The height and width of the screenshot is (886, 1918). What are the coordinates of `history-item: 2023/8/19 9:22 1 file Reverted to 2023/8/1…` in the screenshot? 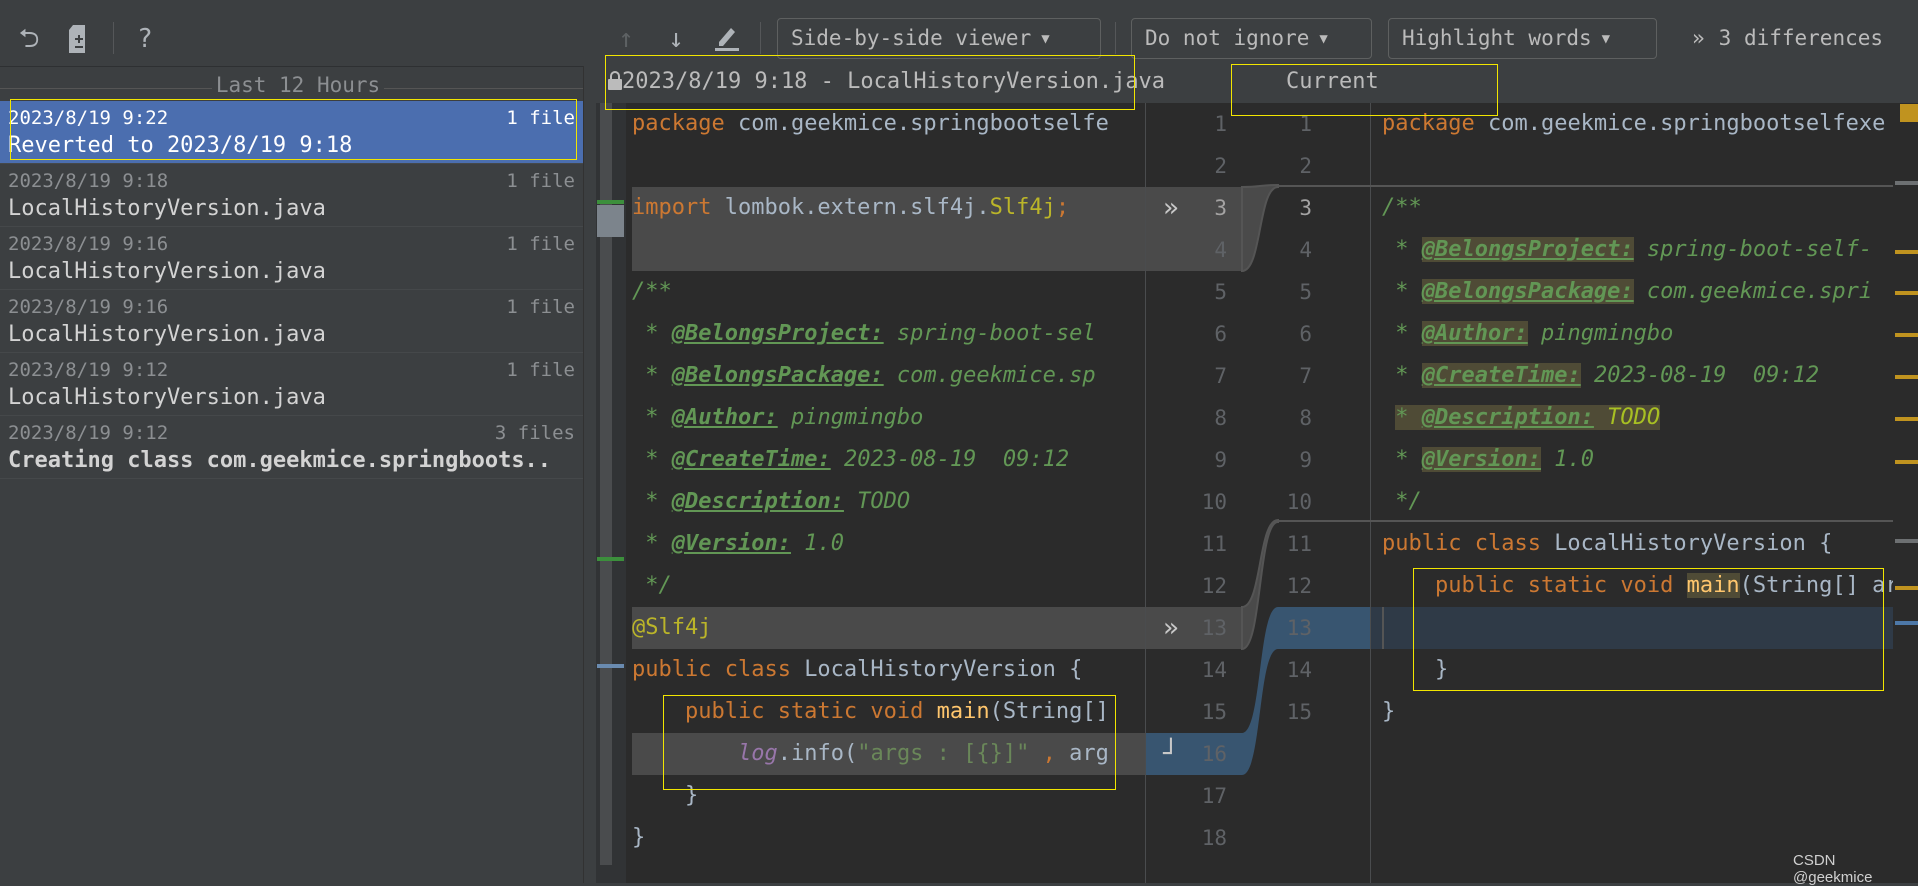 It's located at (291, 132).